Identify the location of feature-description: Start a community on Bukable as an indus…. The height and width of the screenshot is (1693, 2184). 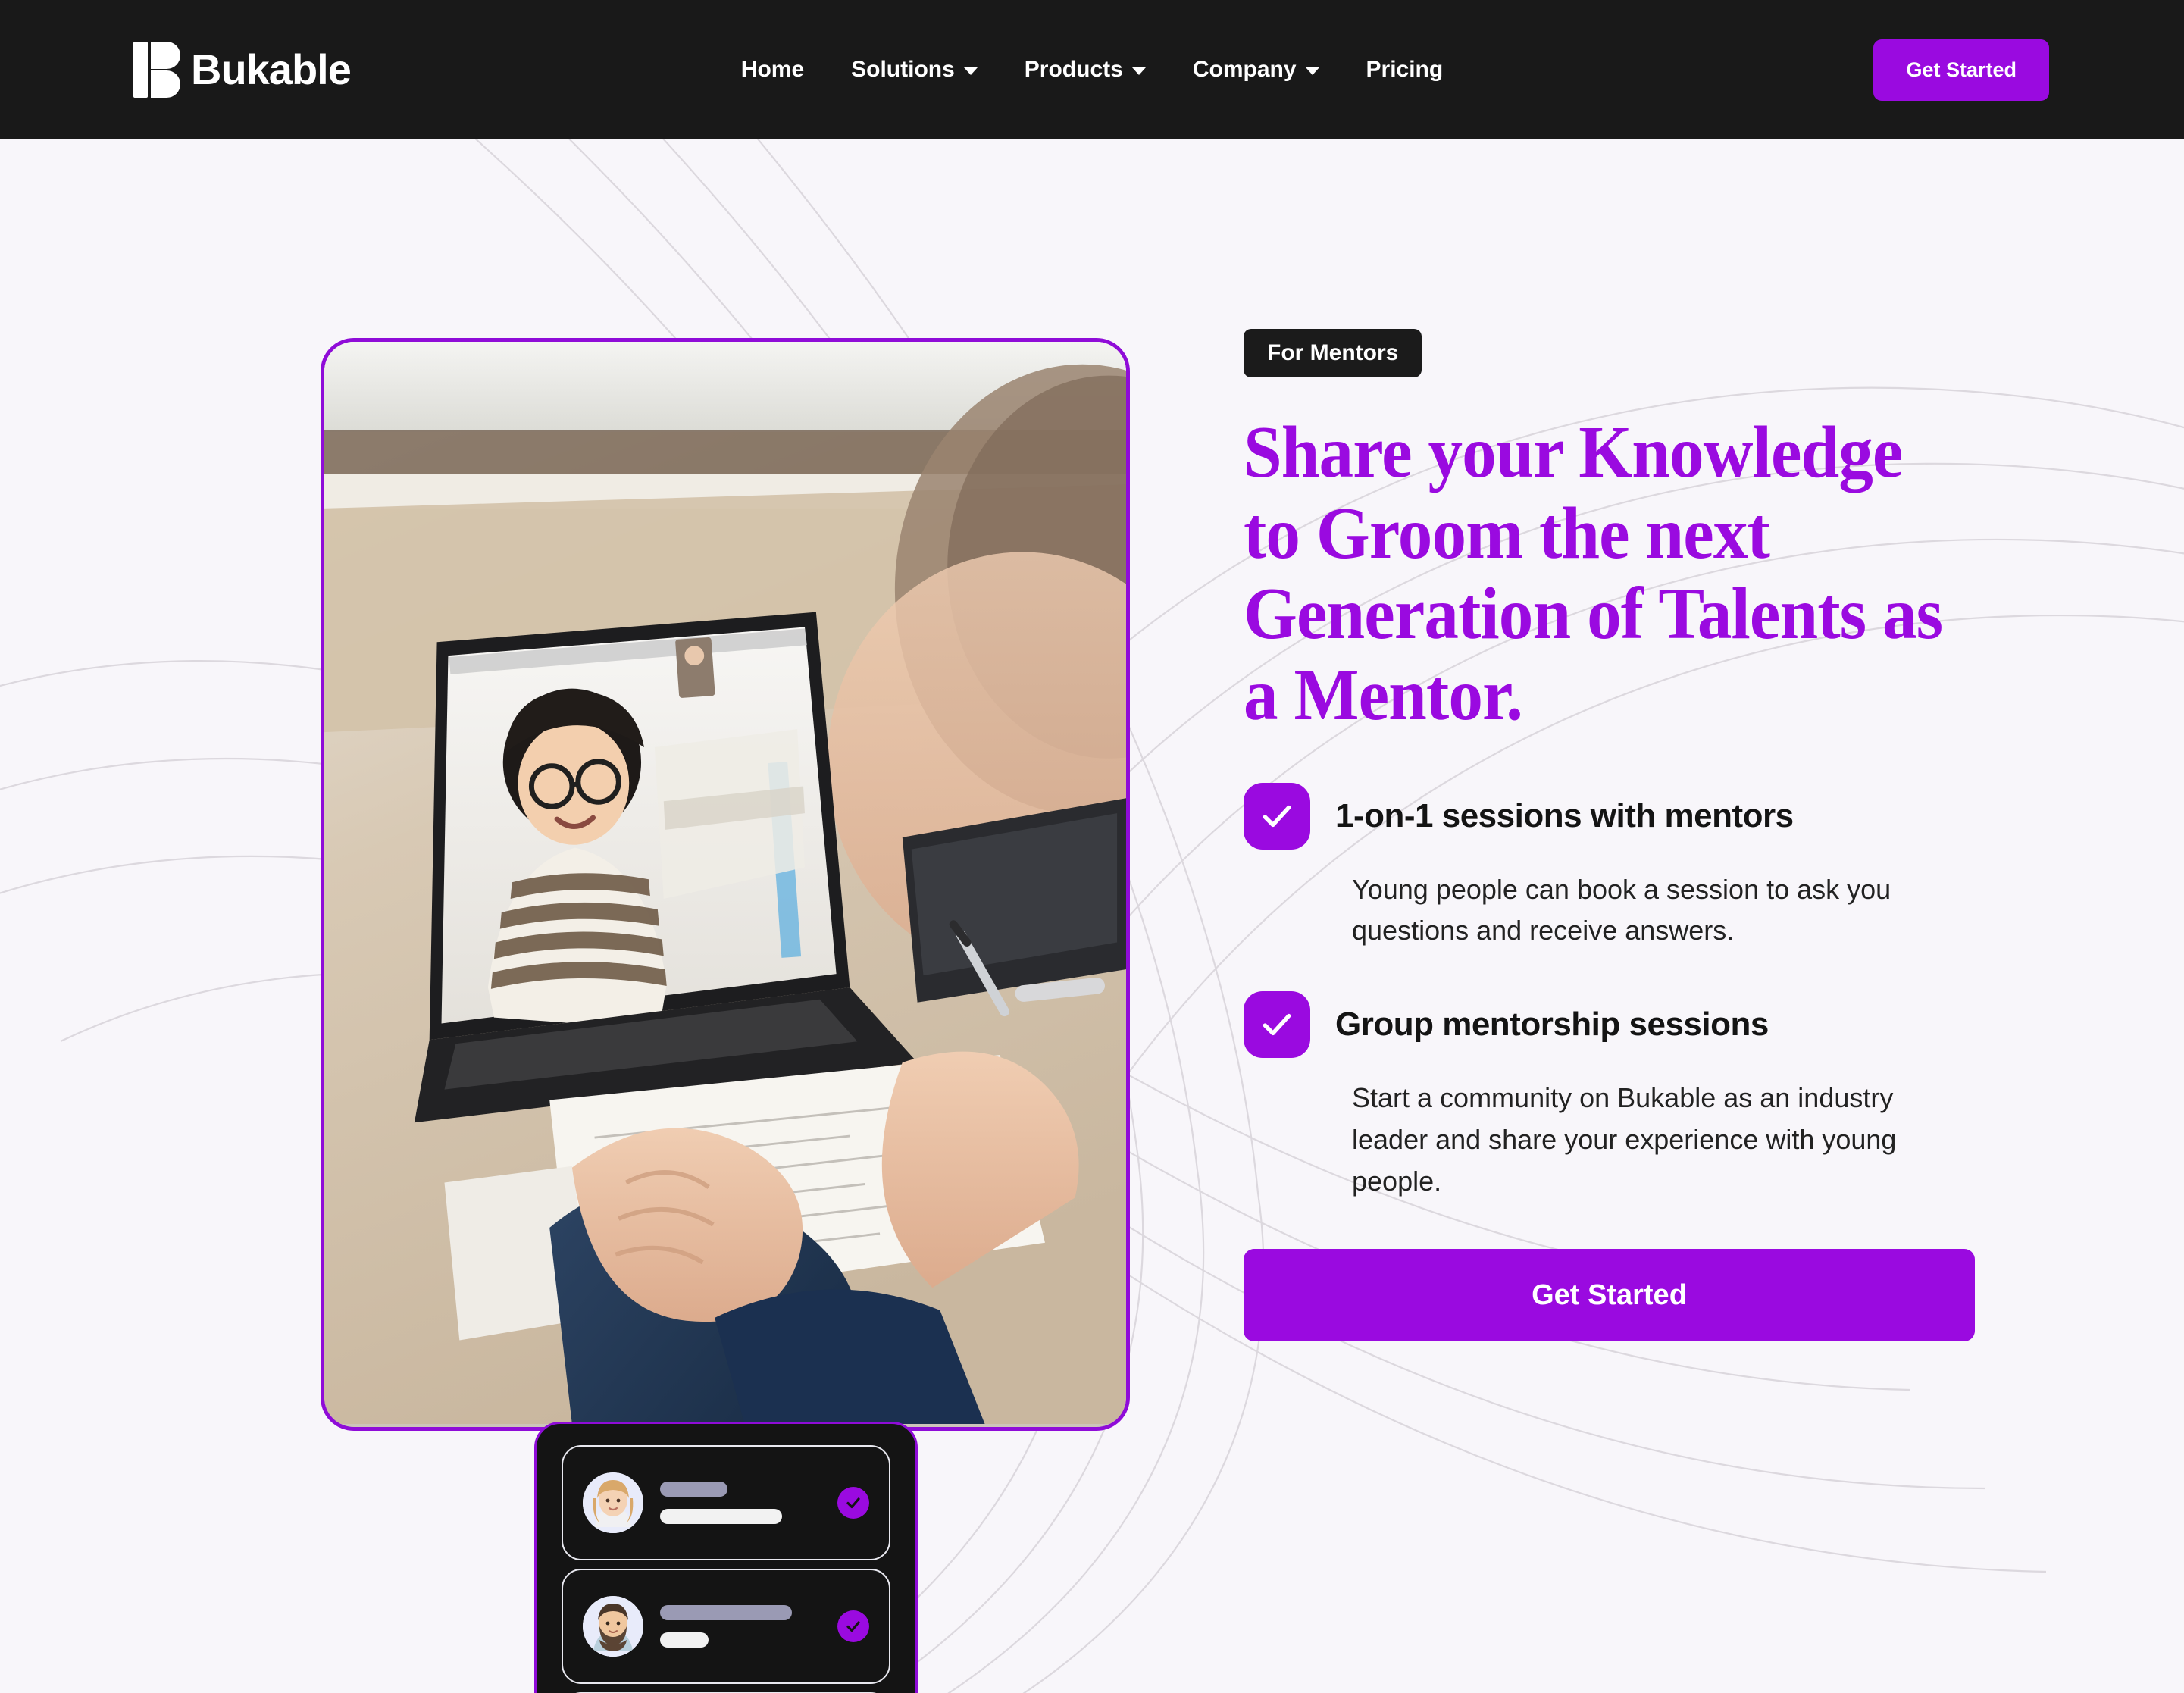
(1624, 1139).